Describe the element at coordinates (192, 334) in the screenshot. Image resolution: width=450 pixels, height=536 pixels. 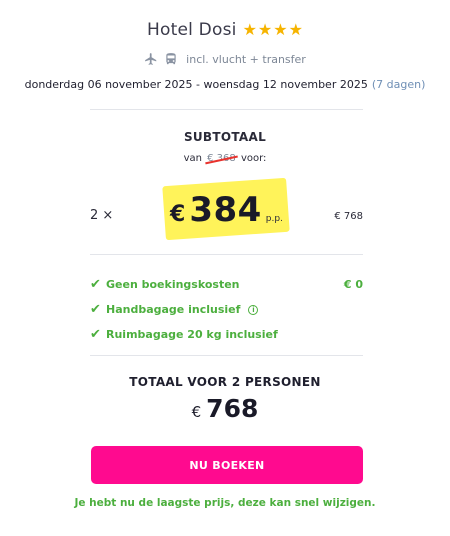
I see `feature-label: Ruimbagage 20 kg inclusief` at that location.